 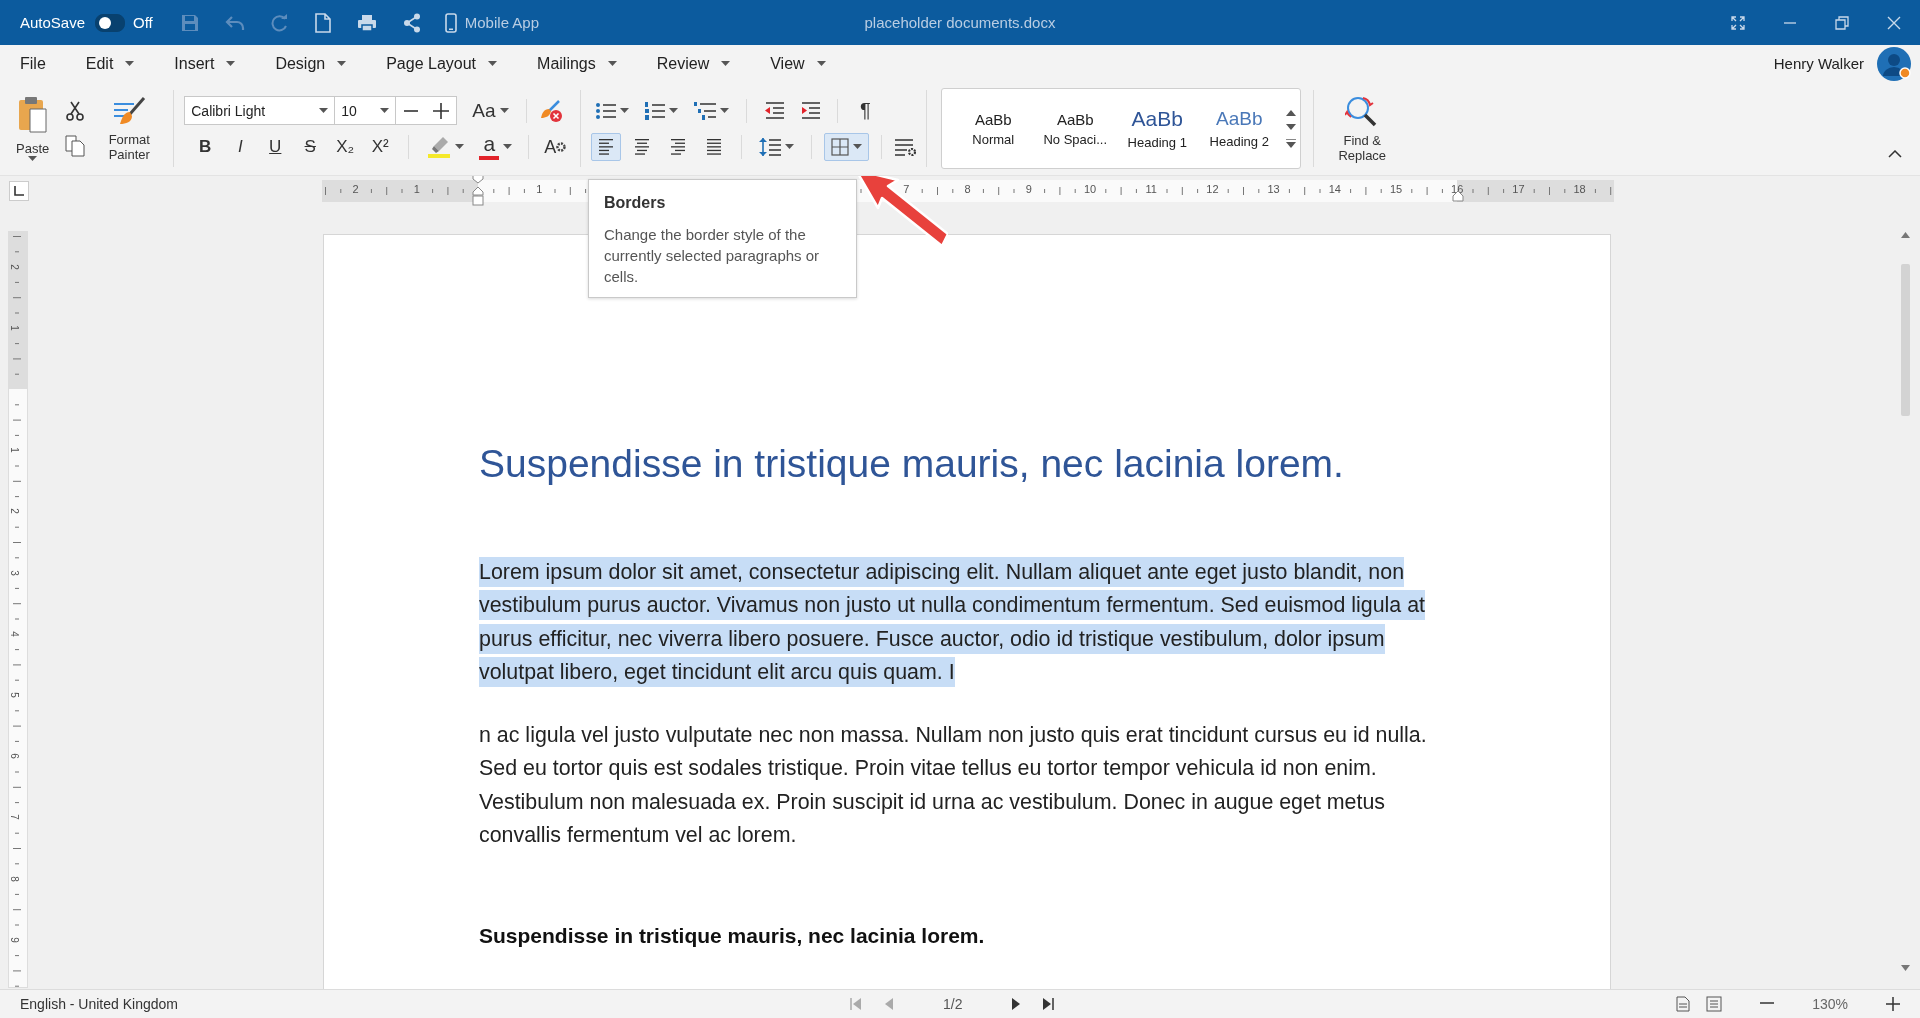 What do you see at coordinates (366, 22) in the screenshot?
I see `print-icon` at bounding box center [366, 22].